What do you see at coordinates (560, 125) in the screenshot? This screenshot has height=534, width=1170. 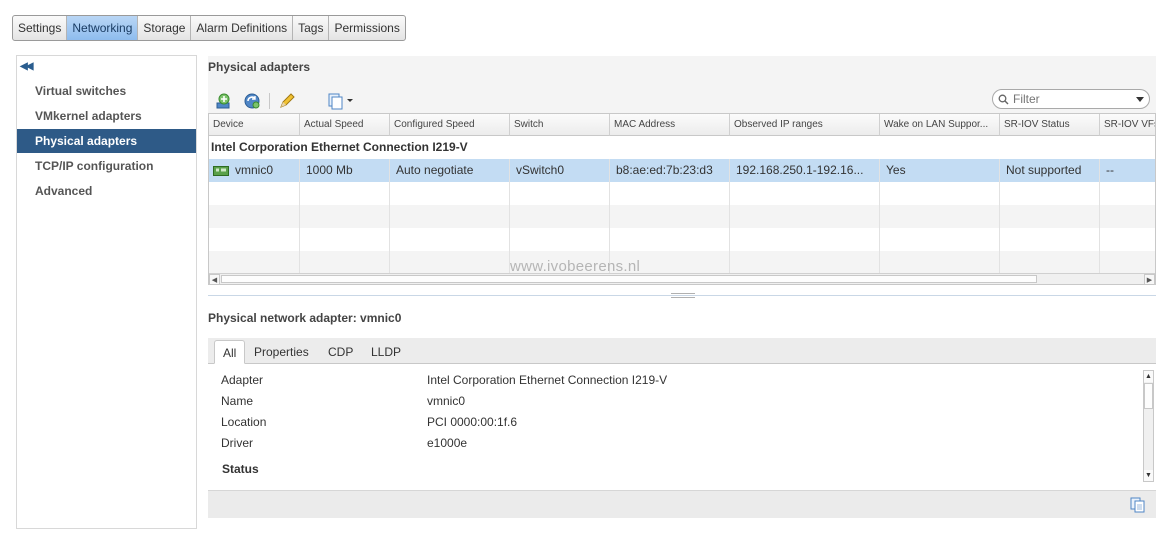 I see `column-header-switch: Switch` at bounding box center [560, 125].